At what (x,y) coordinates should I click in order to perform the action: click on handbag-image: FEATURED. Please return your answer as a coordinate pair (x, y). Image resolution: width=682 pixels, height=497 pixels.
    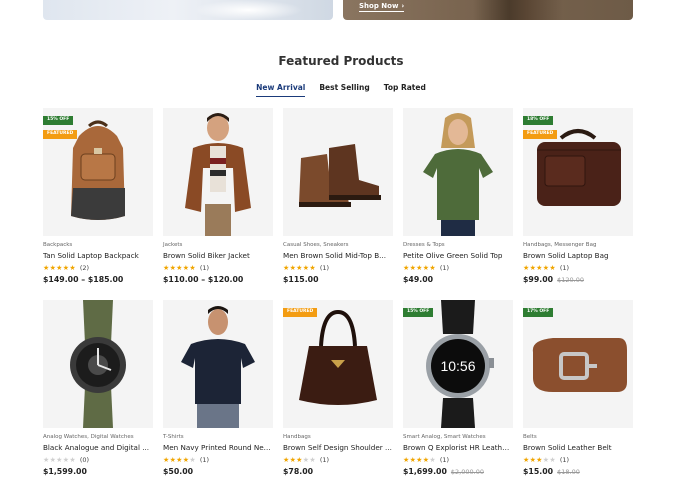
    Looking at the image, I should click on (338, 364).